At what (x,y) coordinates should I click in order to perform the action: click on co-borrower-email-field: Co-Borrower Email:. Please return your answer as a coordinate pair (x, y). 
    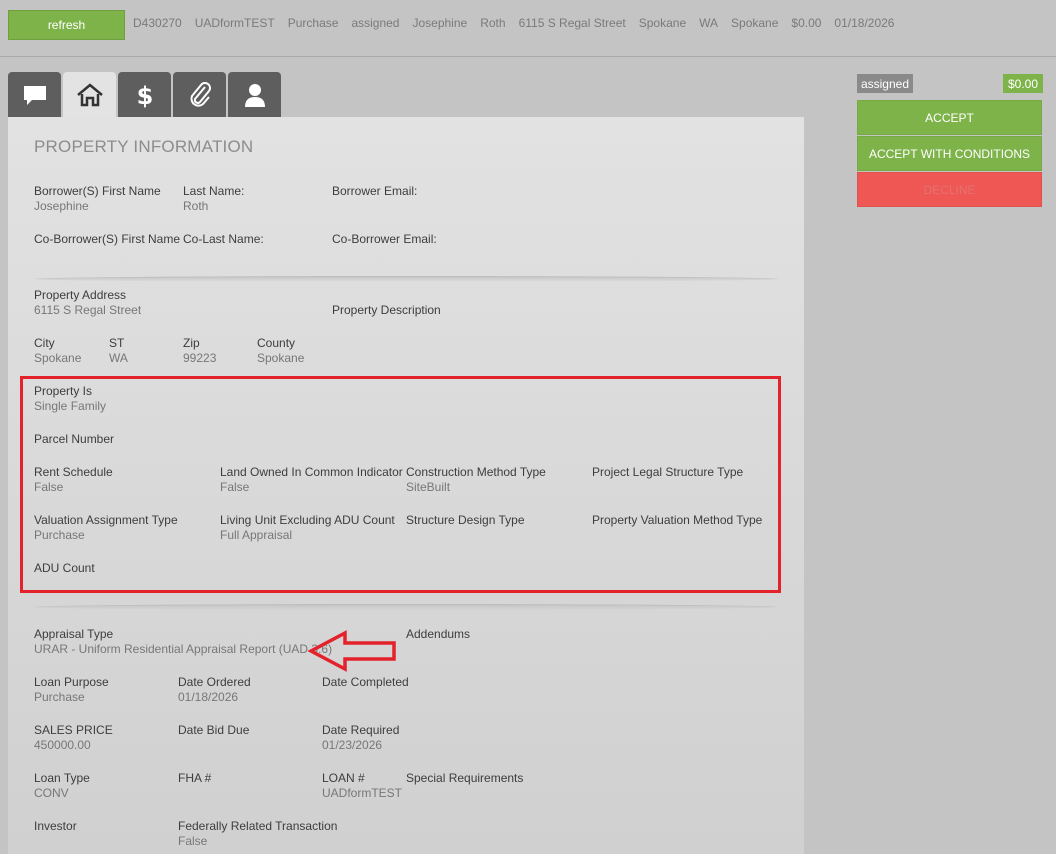
    Looking at the image, I should click on (384, 239).